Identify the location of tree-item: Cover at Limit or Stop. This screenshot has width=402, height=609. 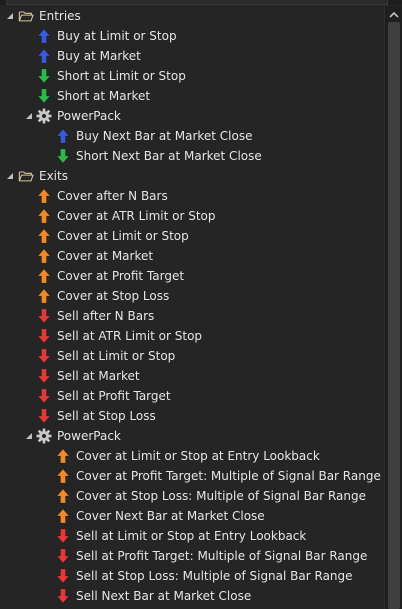
(191, 236).